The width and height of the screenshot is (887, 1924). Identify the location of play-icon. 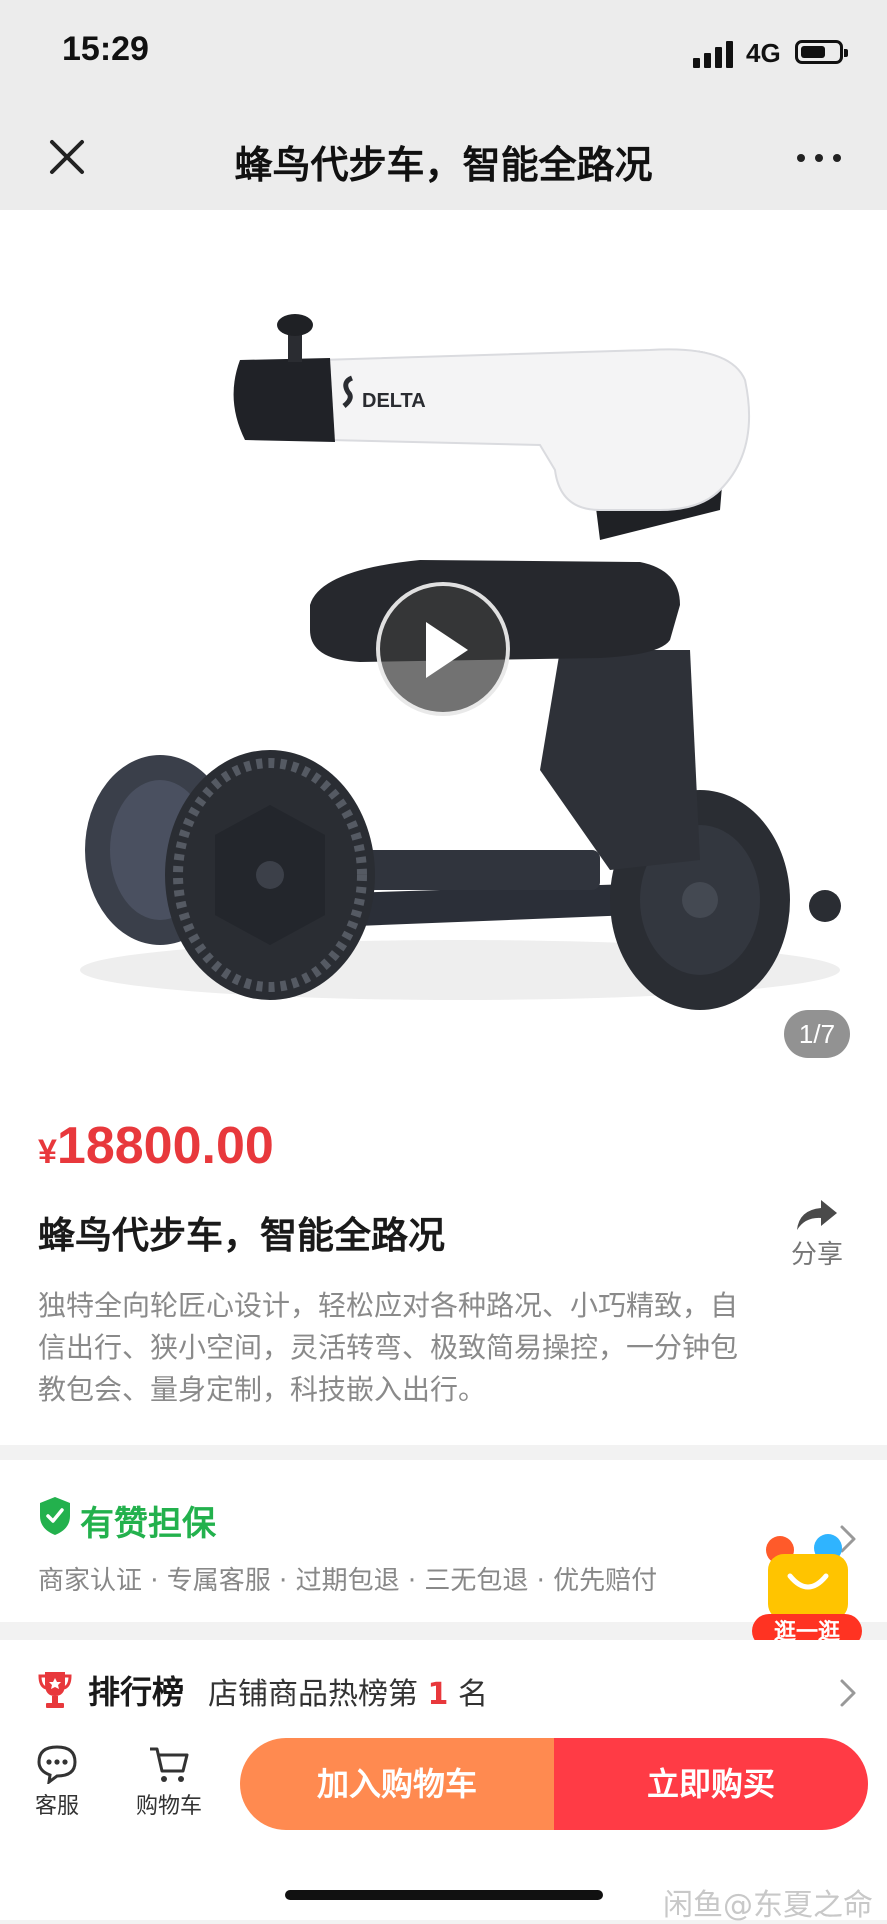
(447, 650).